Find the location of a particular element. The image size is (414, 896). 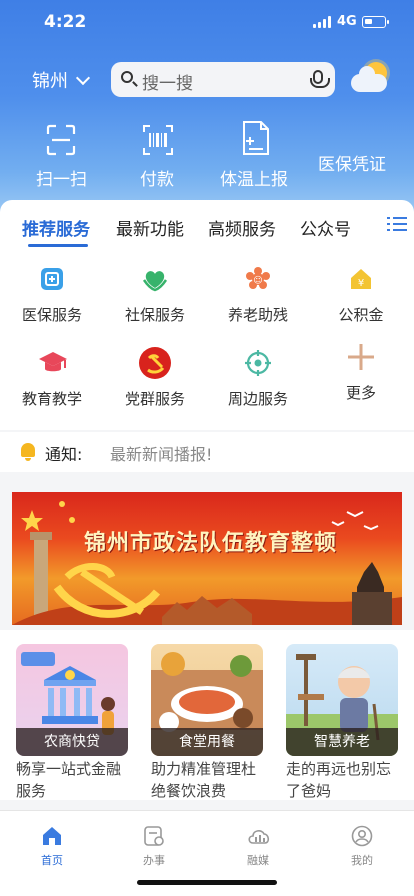

tile-canteen: 食堂用餐 is located at coordinates (207, 700).